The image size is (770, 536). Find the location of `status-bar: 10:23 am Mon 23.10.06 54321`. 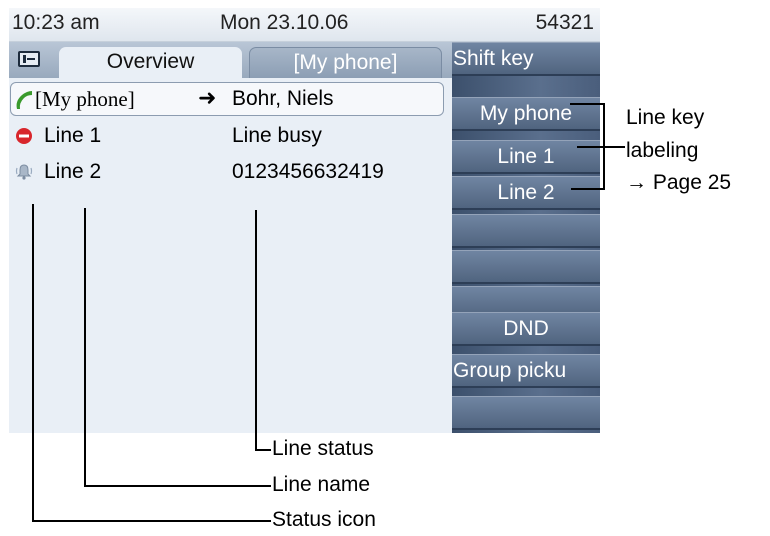

status-bar: 10:23 am Mon 23.10.06 54321 is located at coordinates (304, 25).